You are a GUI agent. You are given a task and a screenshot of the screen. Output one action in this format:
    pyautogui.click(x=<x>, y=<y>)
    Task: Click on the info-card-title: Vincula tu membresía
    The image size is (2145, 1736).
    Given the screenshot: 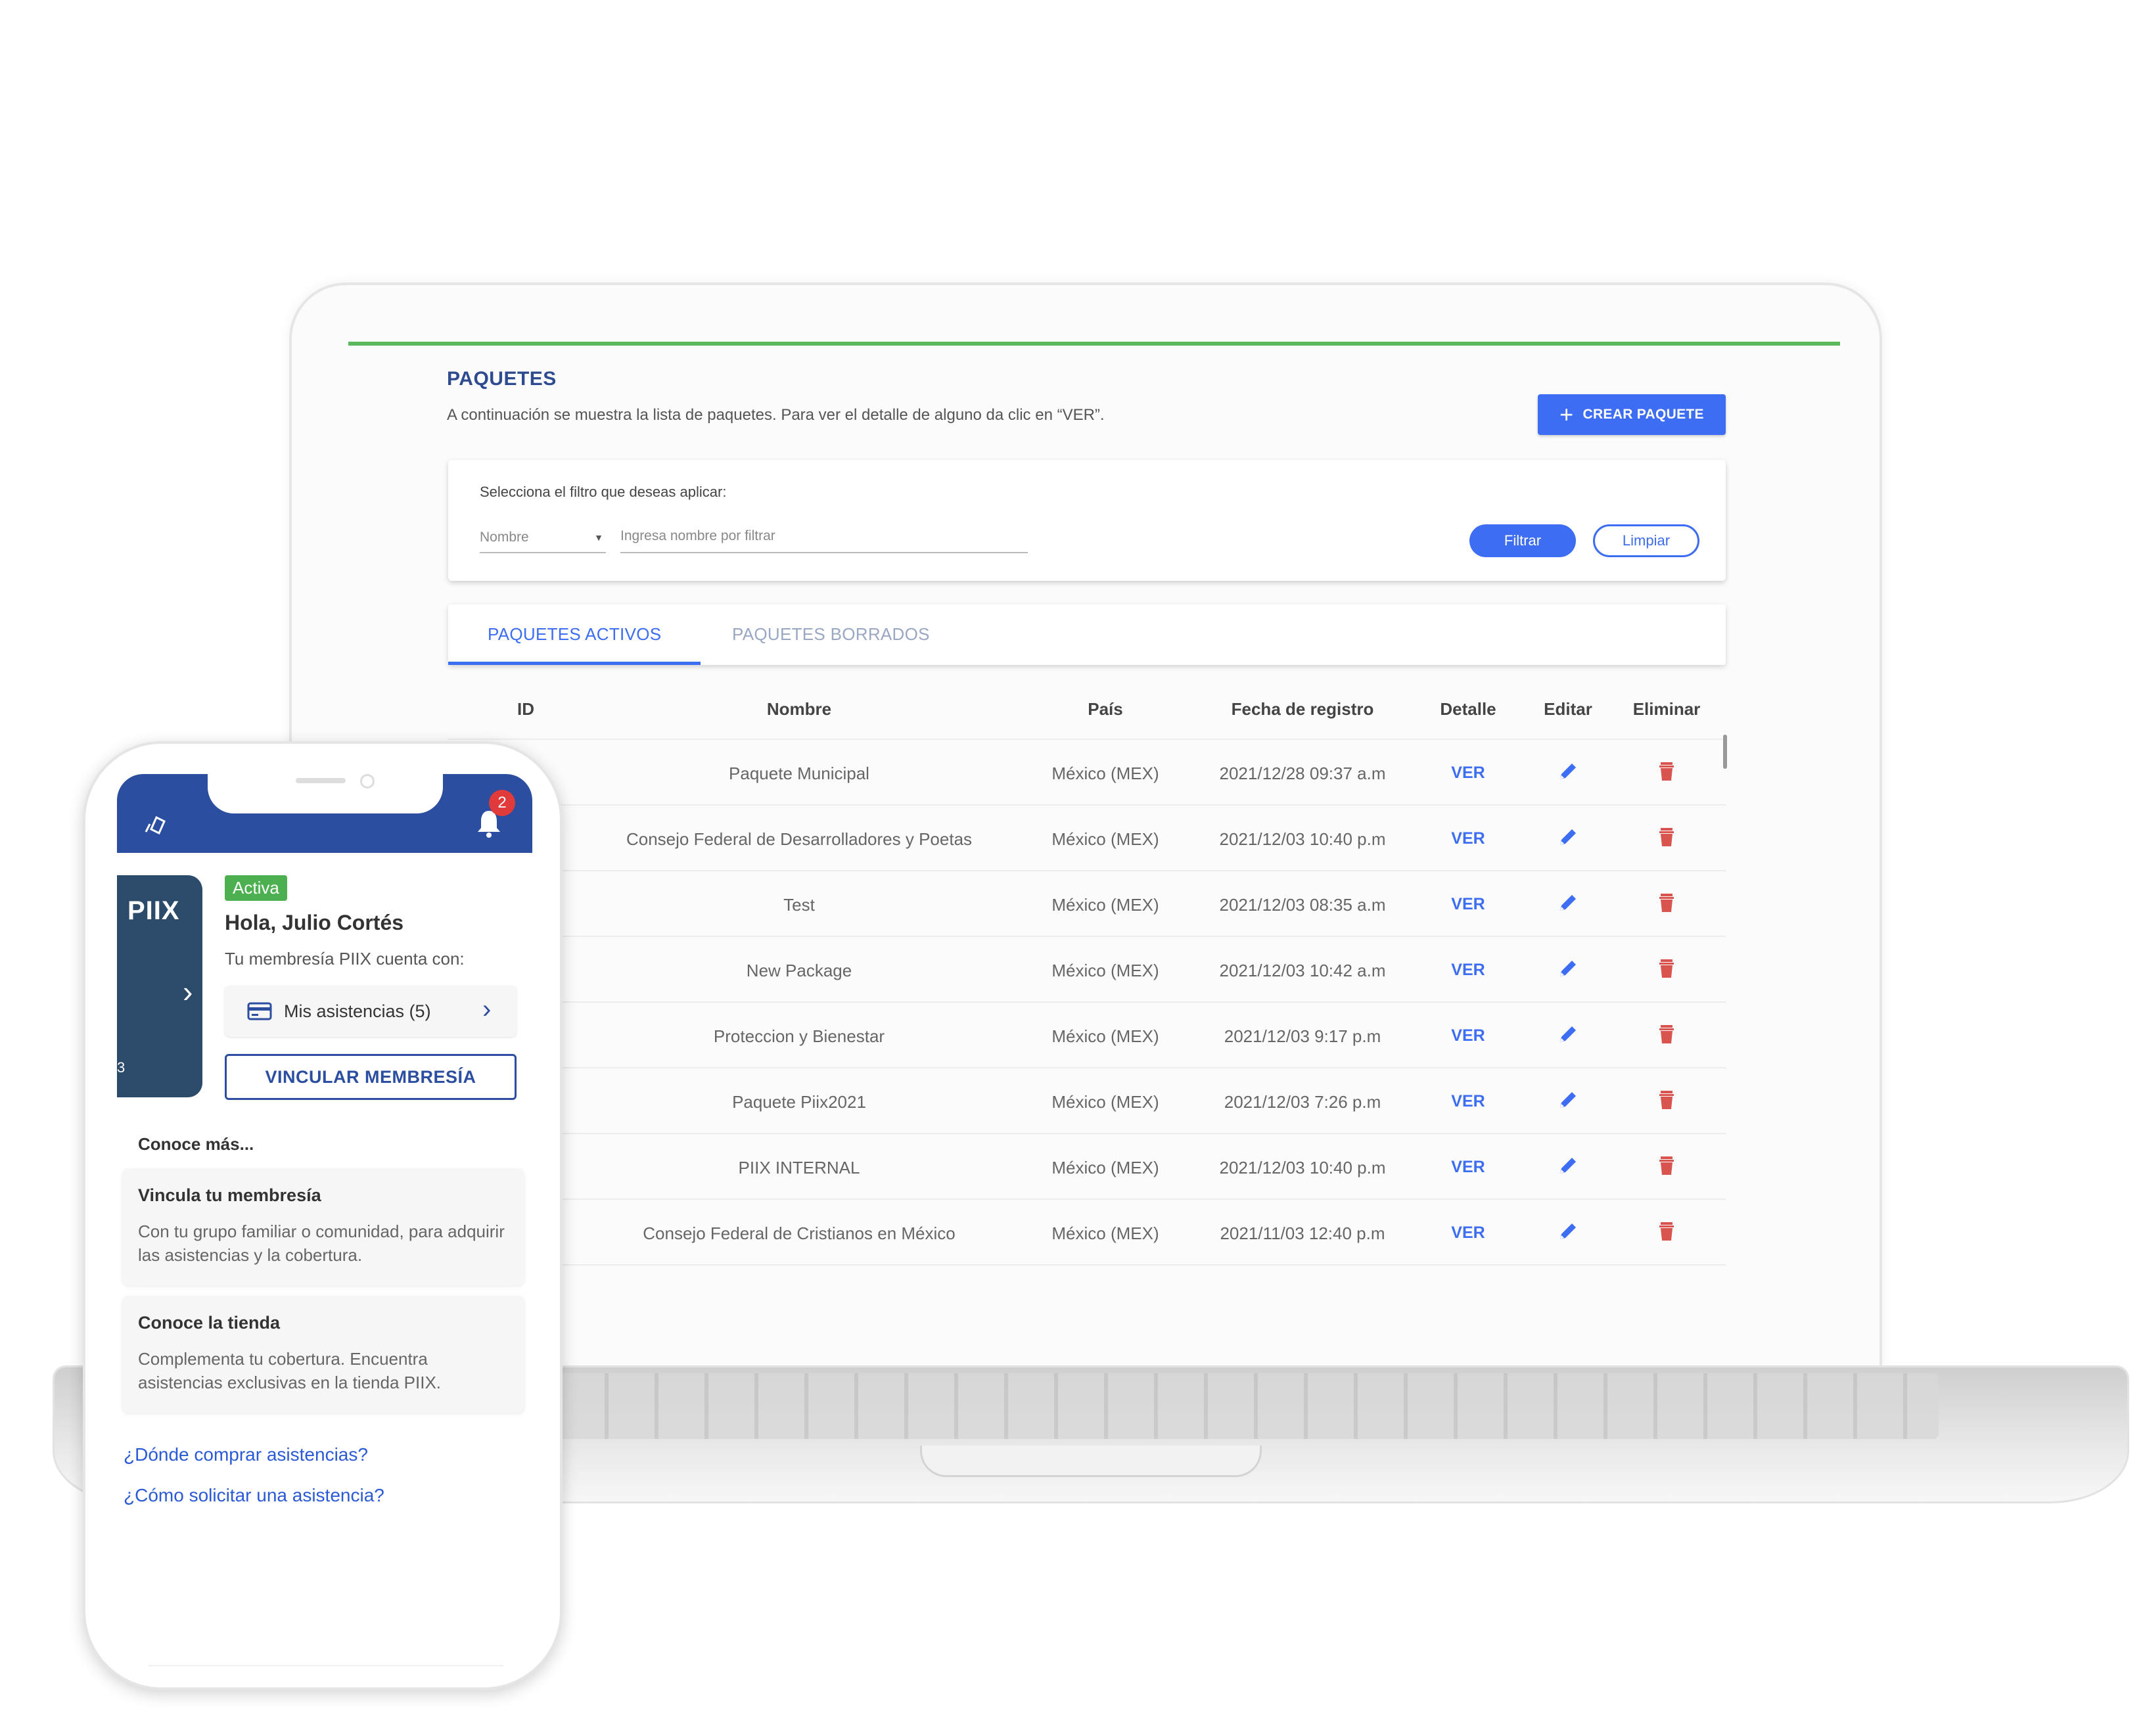 What is the action you would take?
    pyautogui.click(x=229, y=1195)
    